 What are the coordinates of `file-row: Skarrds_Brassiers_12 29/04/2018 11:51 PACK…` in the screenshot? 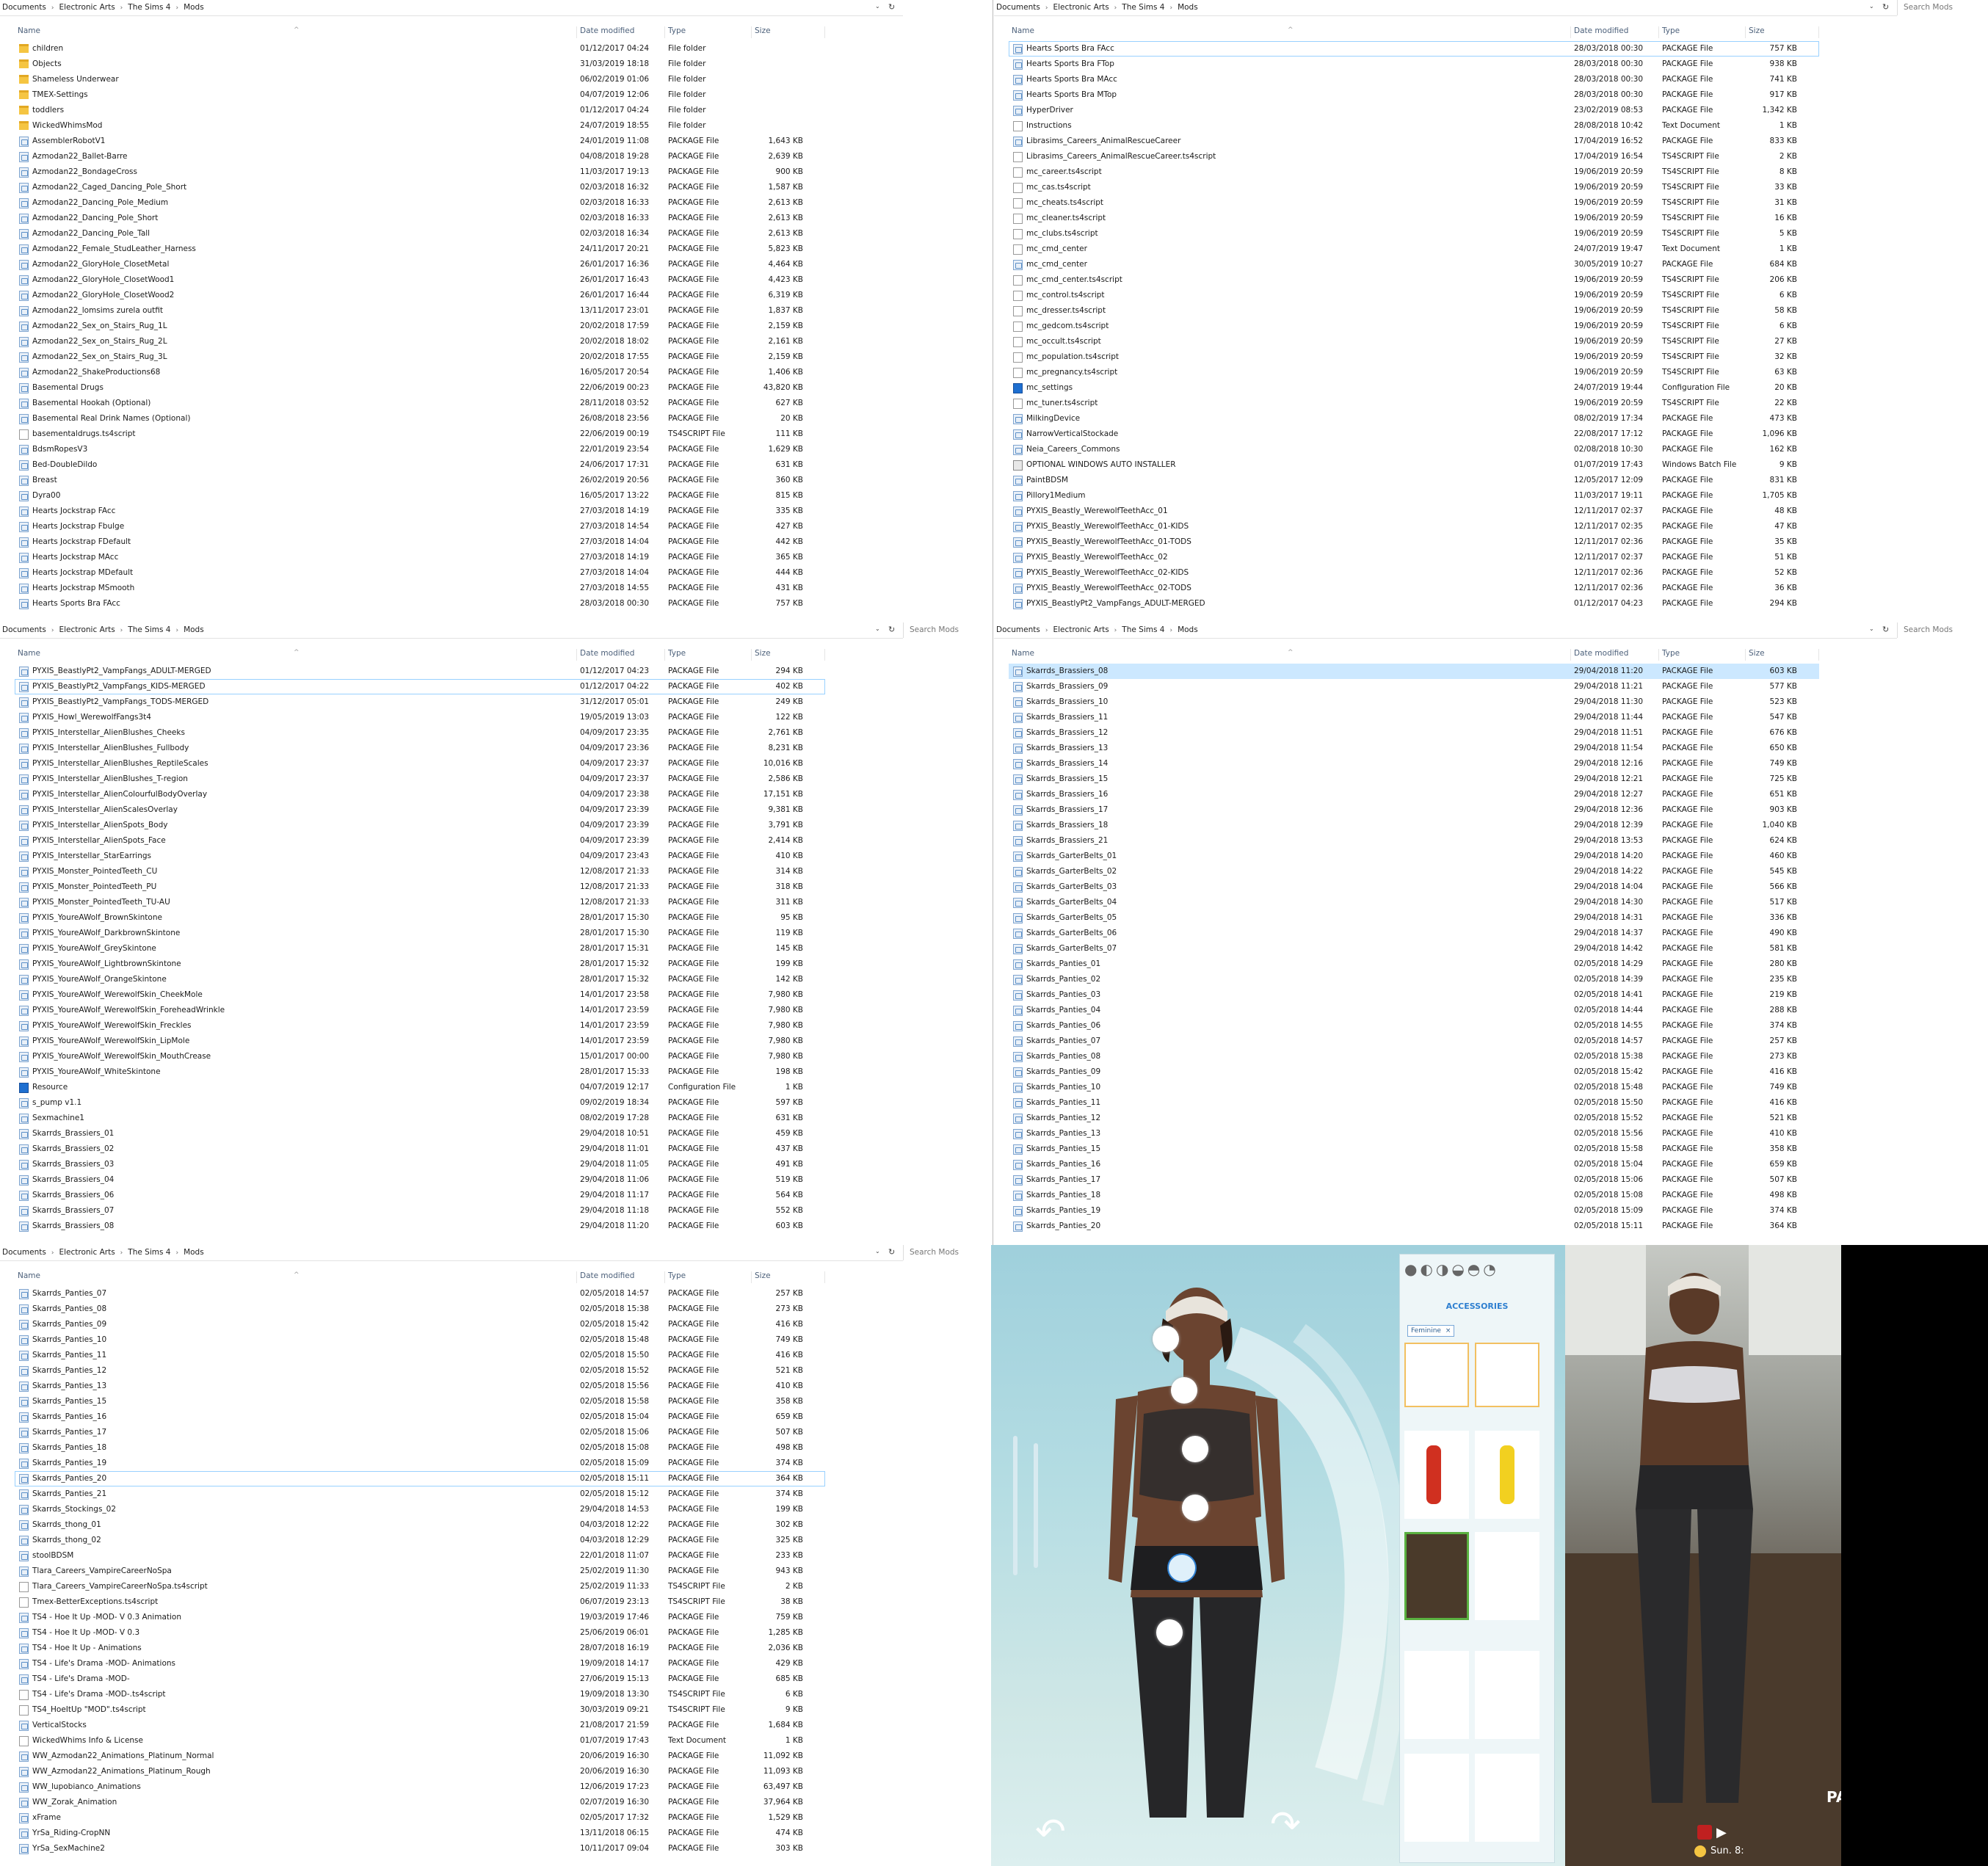 It's located at (1414, 733).